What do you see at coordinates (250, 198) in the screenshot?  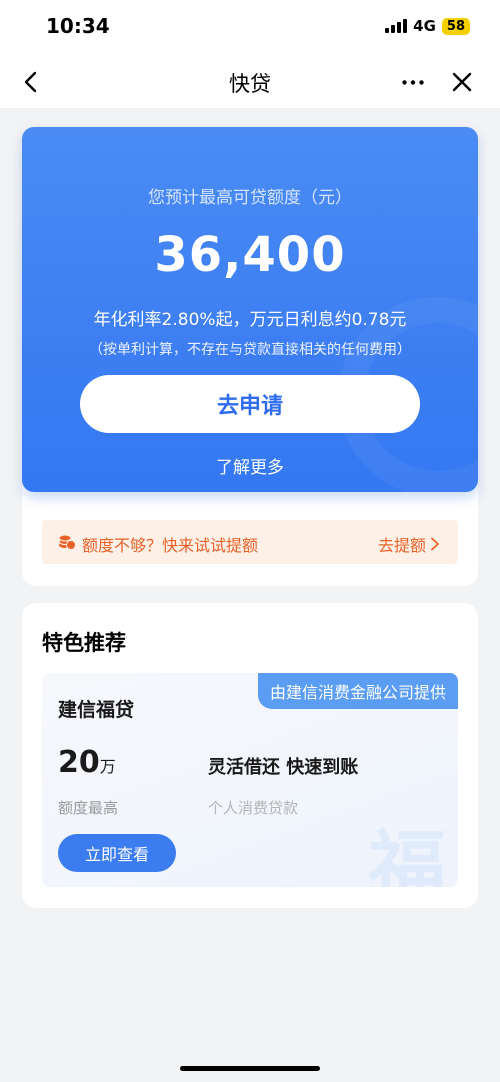 I see `credit-limit-label: 您预计最高可贷额度（元）` at bounding box center [250, 198].